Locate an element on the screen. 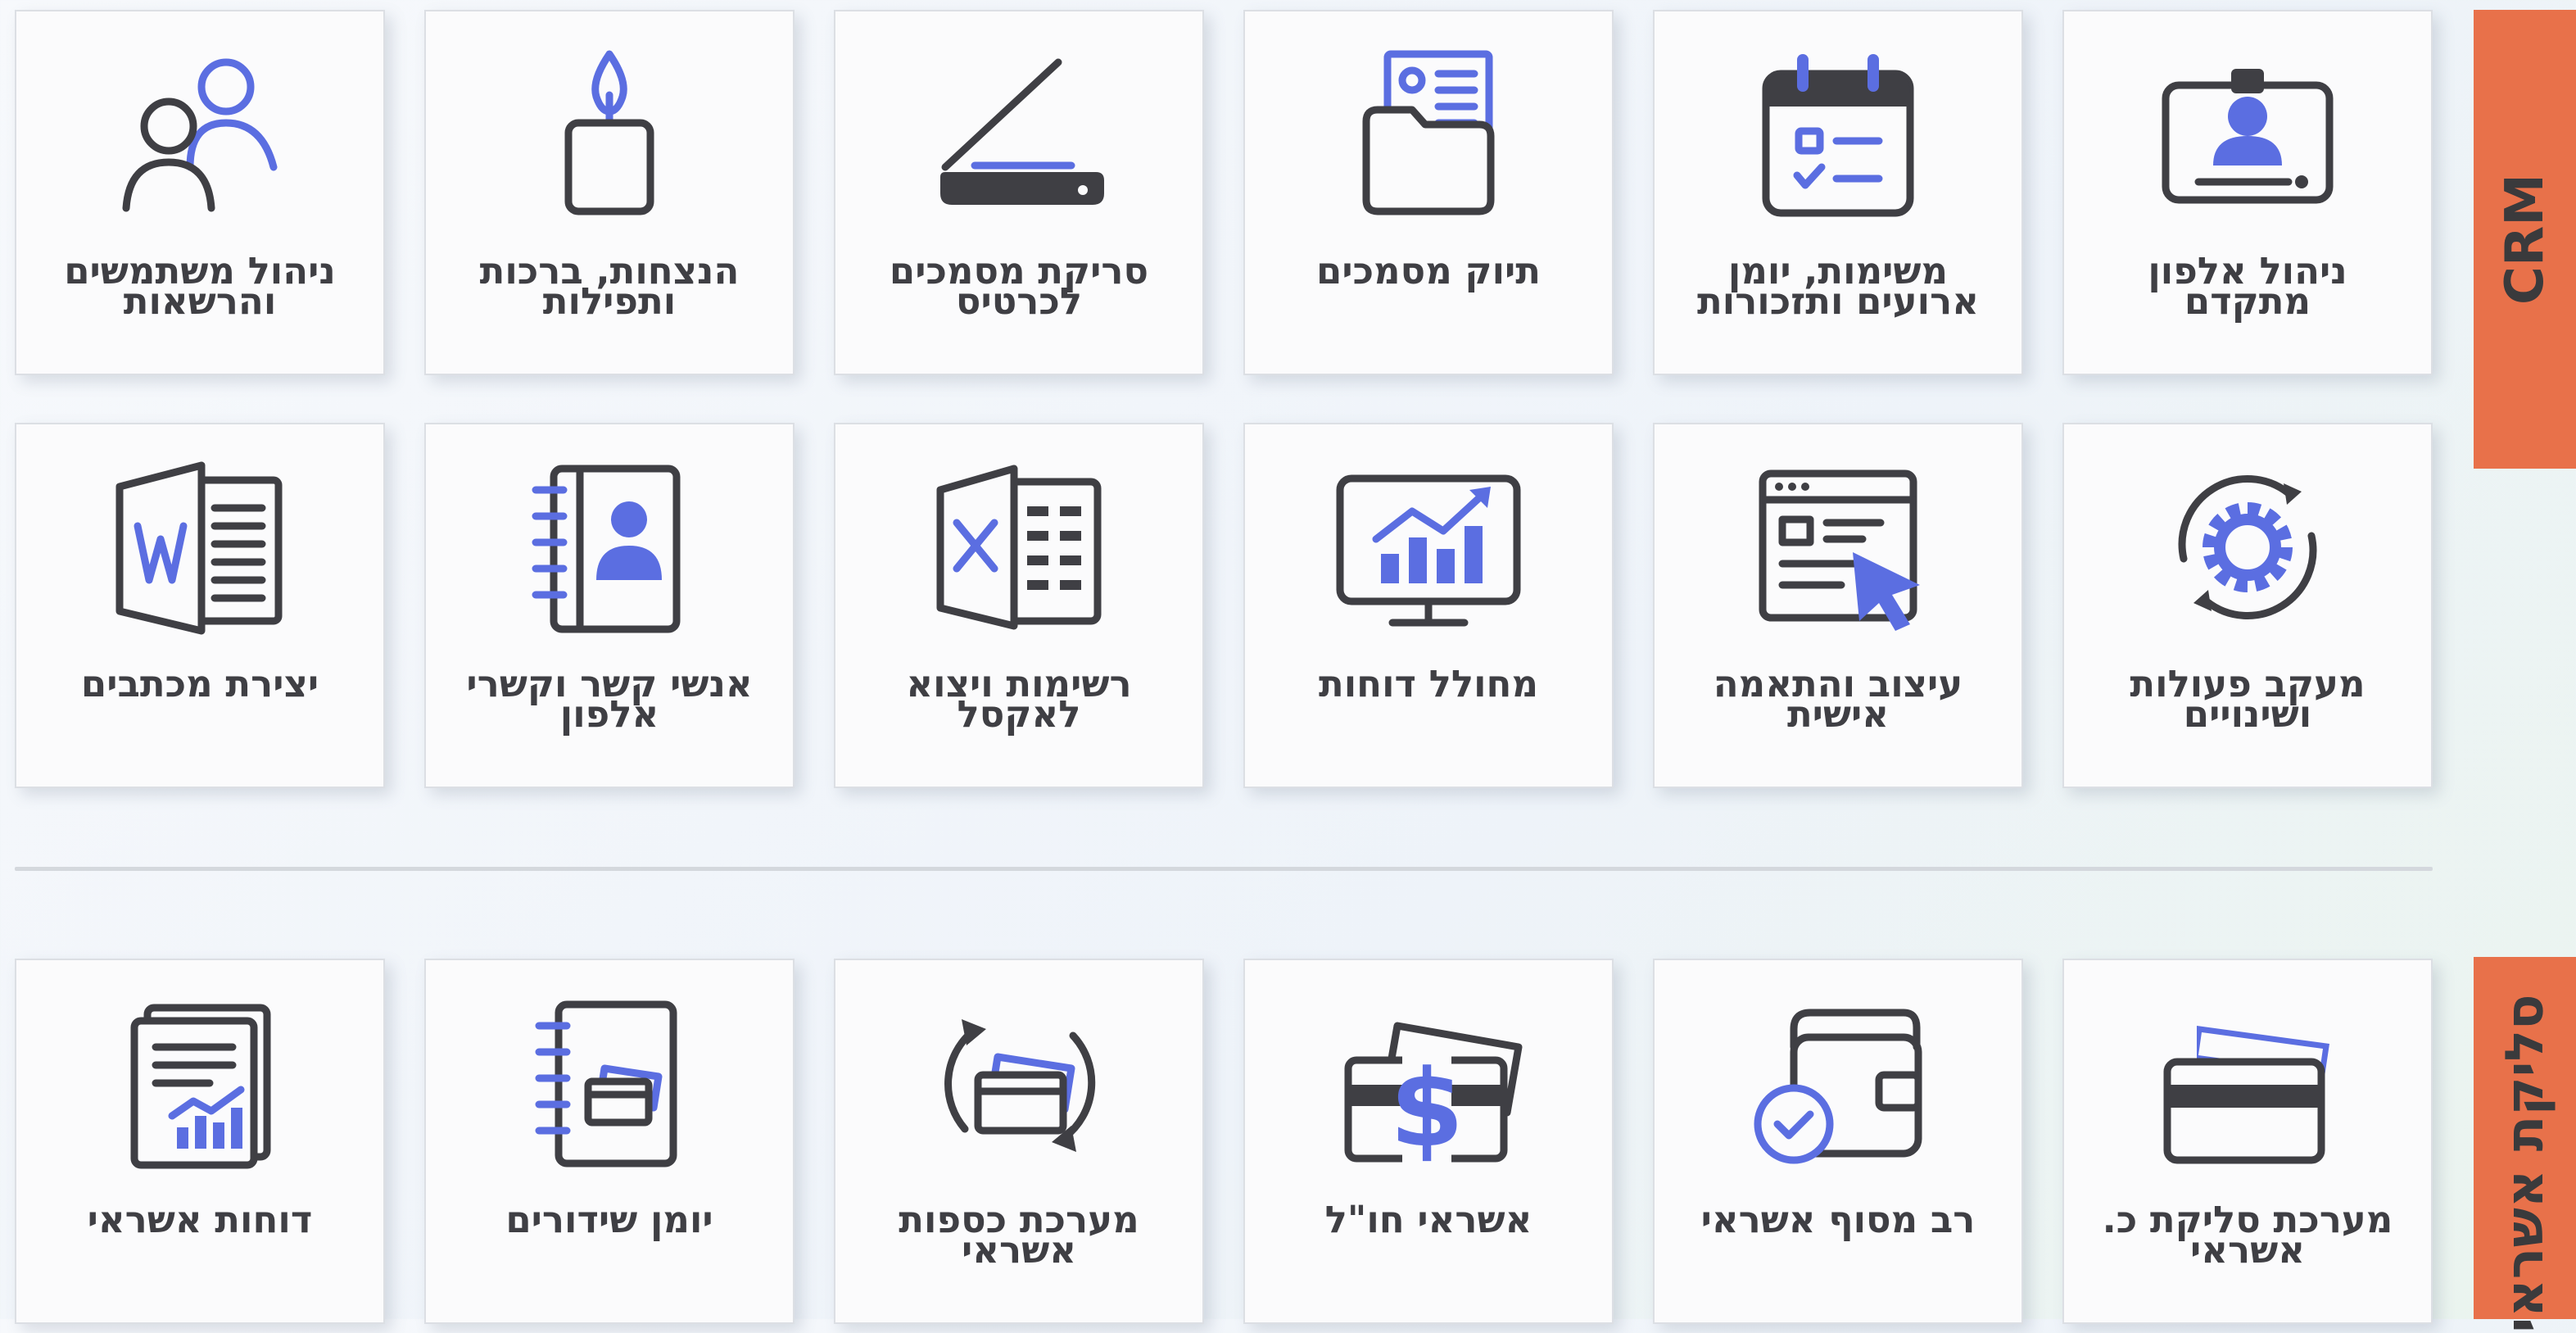  candle-icon is located at coordinates (609, 134).